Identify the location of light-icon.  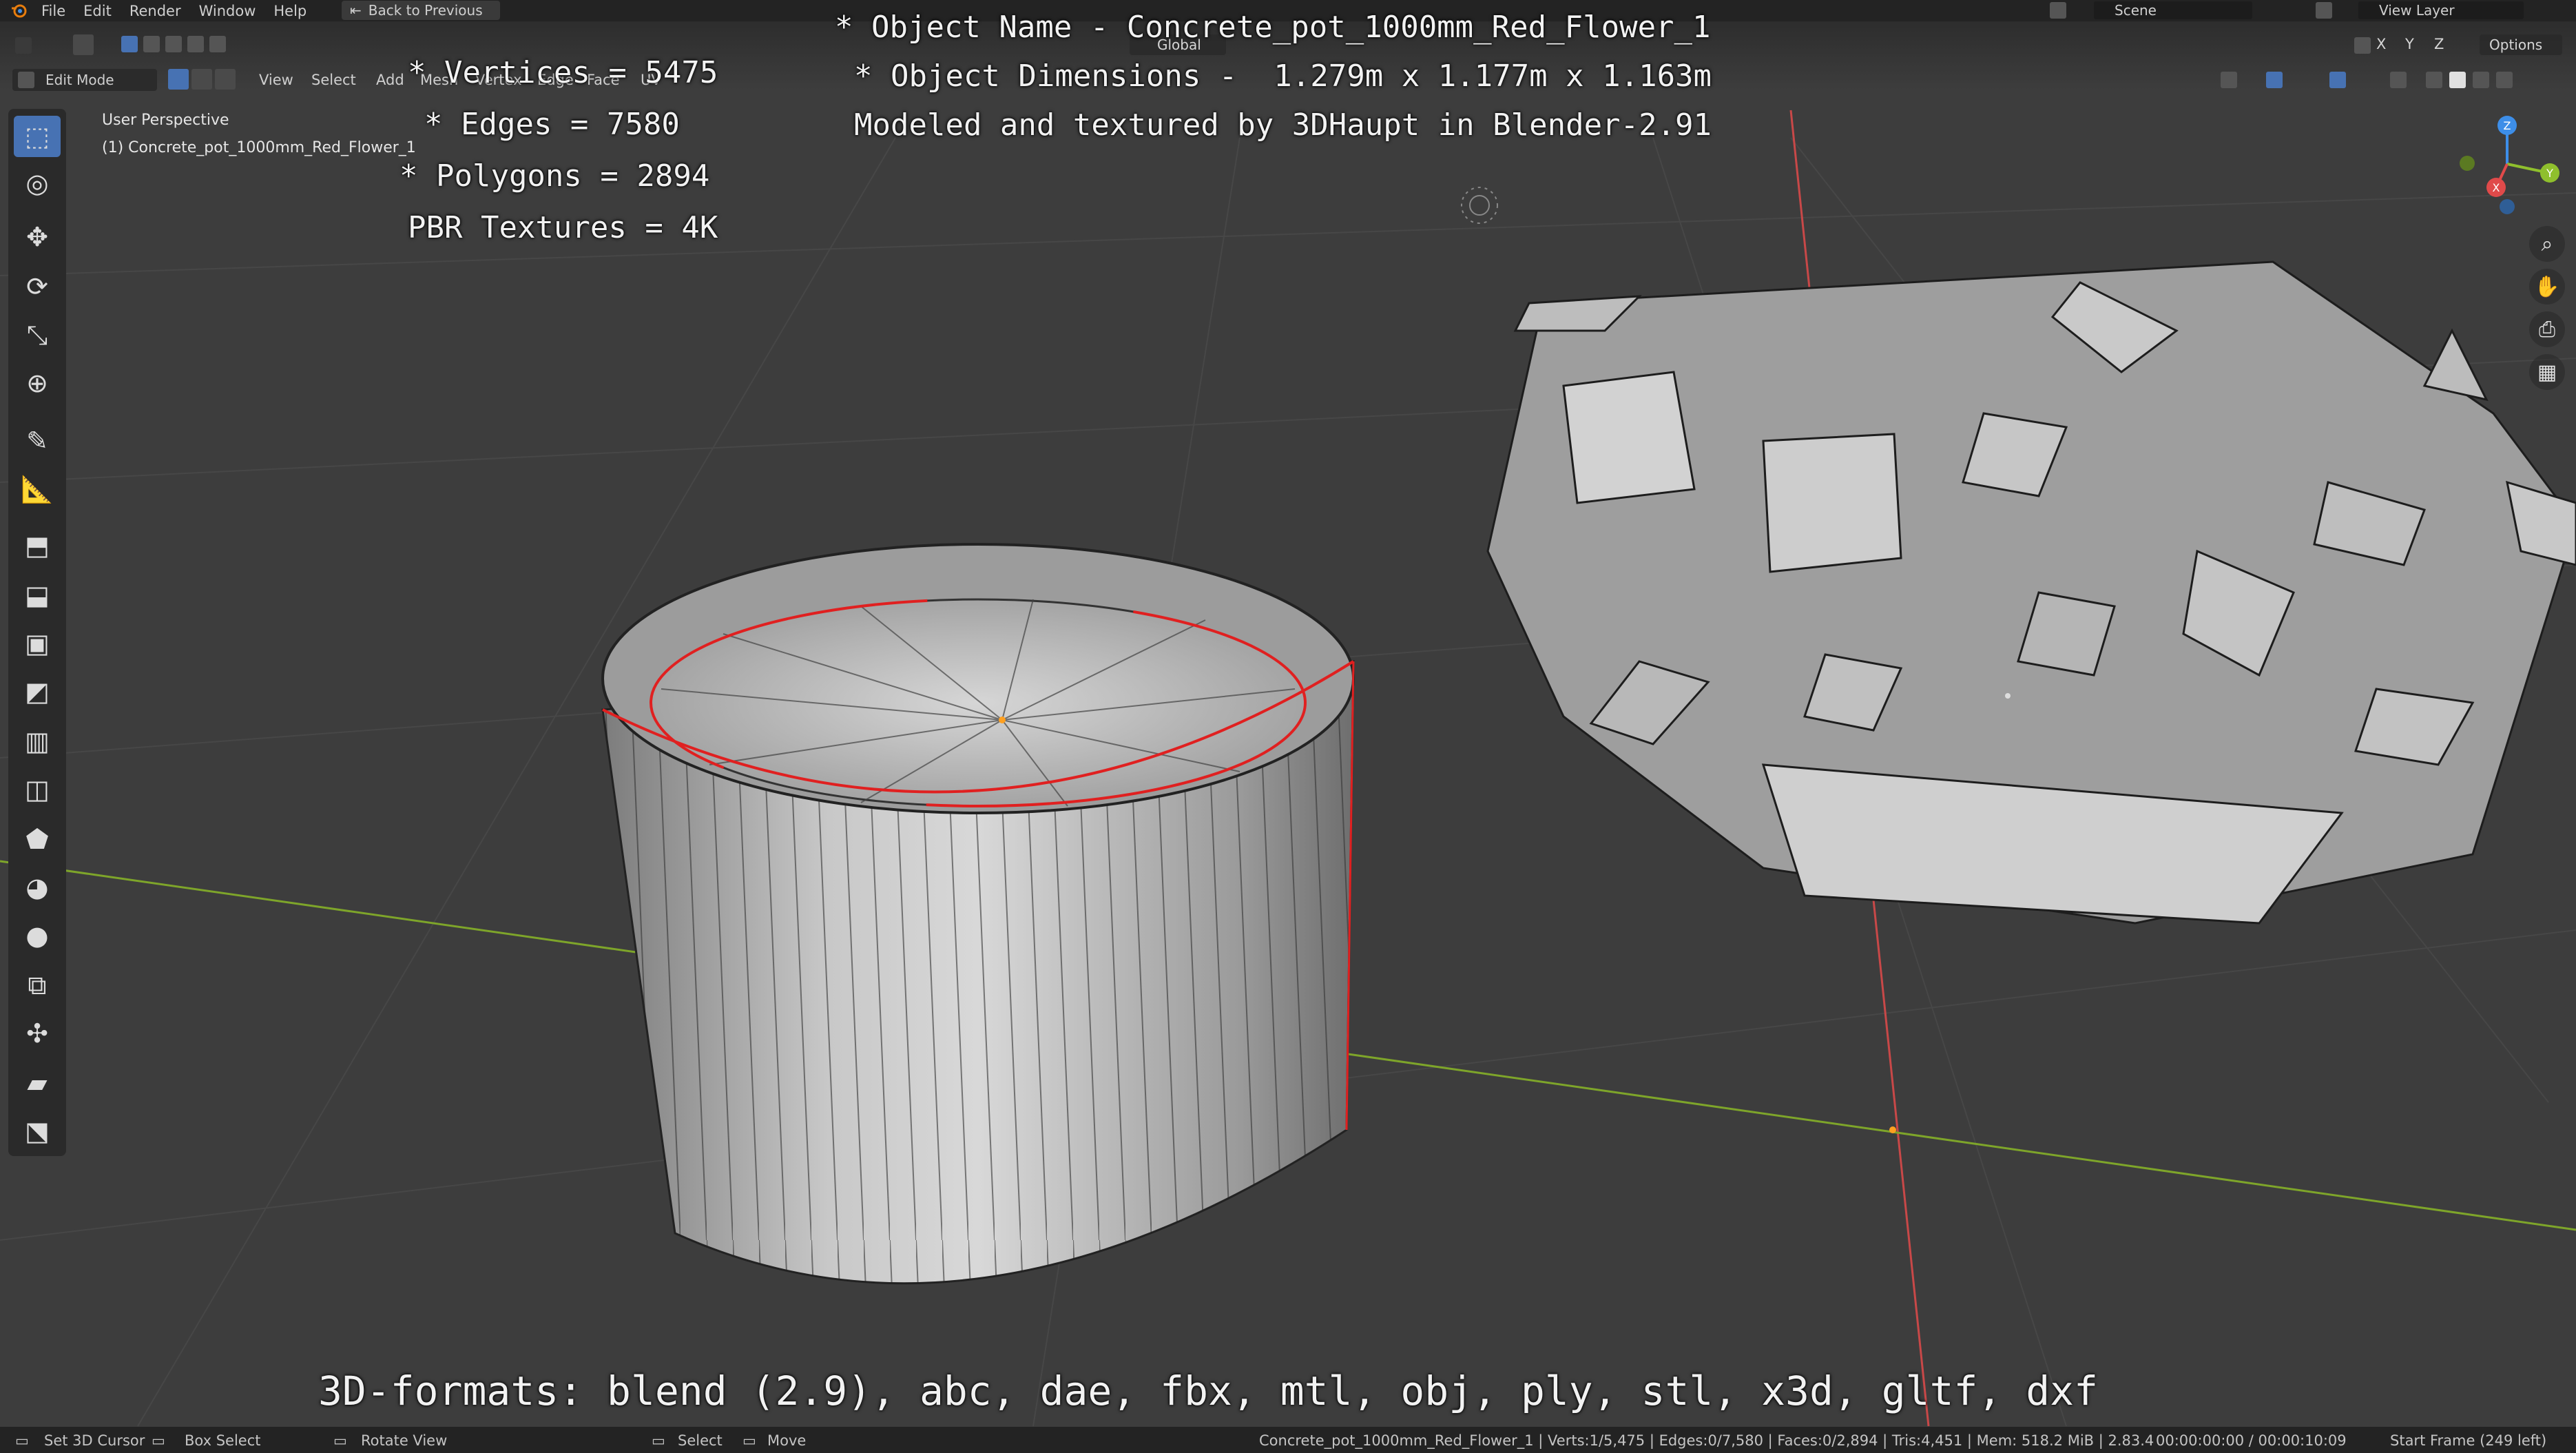
(1479, 205).